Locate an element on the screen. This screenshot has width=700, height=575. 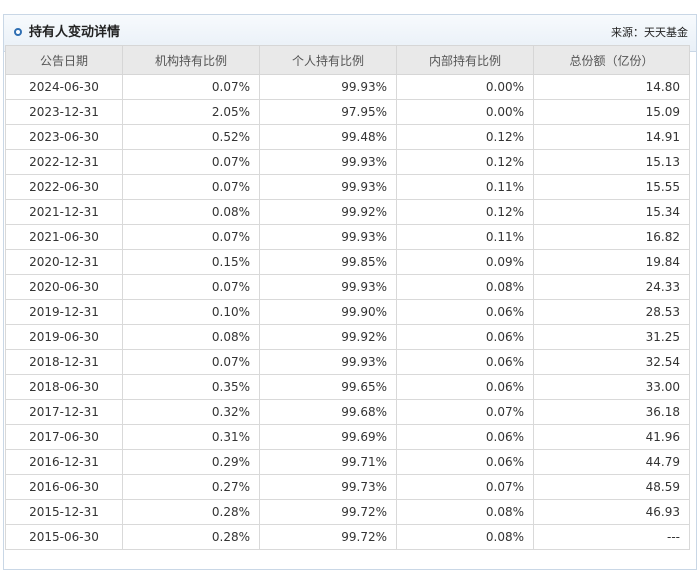
table-header-row: 公告日期 机构持有比例 个人持有比例 内部持有比例 总份额（亿份） is located at coordinates (347, 60).